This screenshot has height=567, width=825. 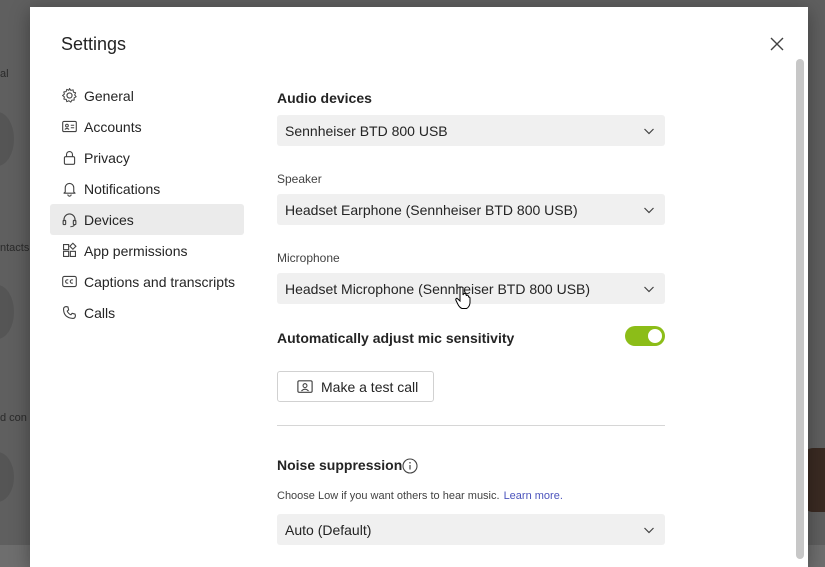 What do you see at coordinates (107, 157) in the screenshot?
I see `sidebar-item-label: Privacy` at bounding box center [107, 157].